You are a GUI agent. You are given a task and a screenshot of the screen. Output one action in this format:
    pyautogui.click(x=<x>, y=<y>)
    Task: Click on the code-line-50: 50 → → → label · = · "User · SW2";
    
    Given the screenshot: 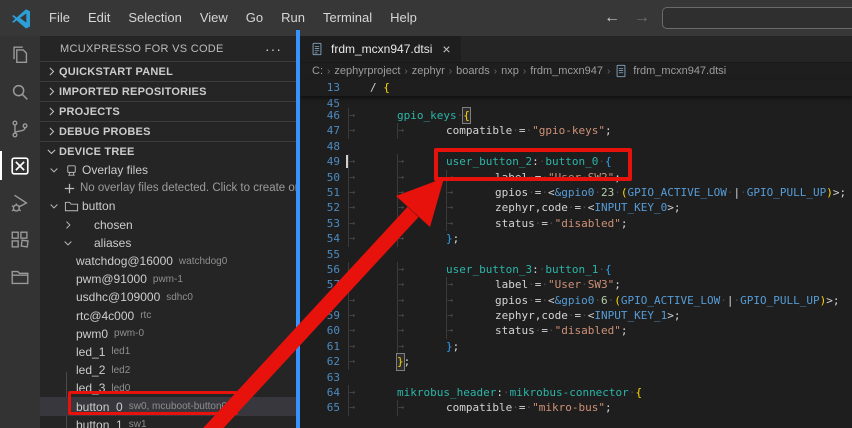 What is the action you would take?
    pyautogui.click(x=576, y=177)
    